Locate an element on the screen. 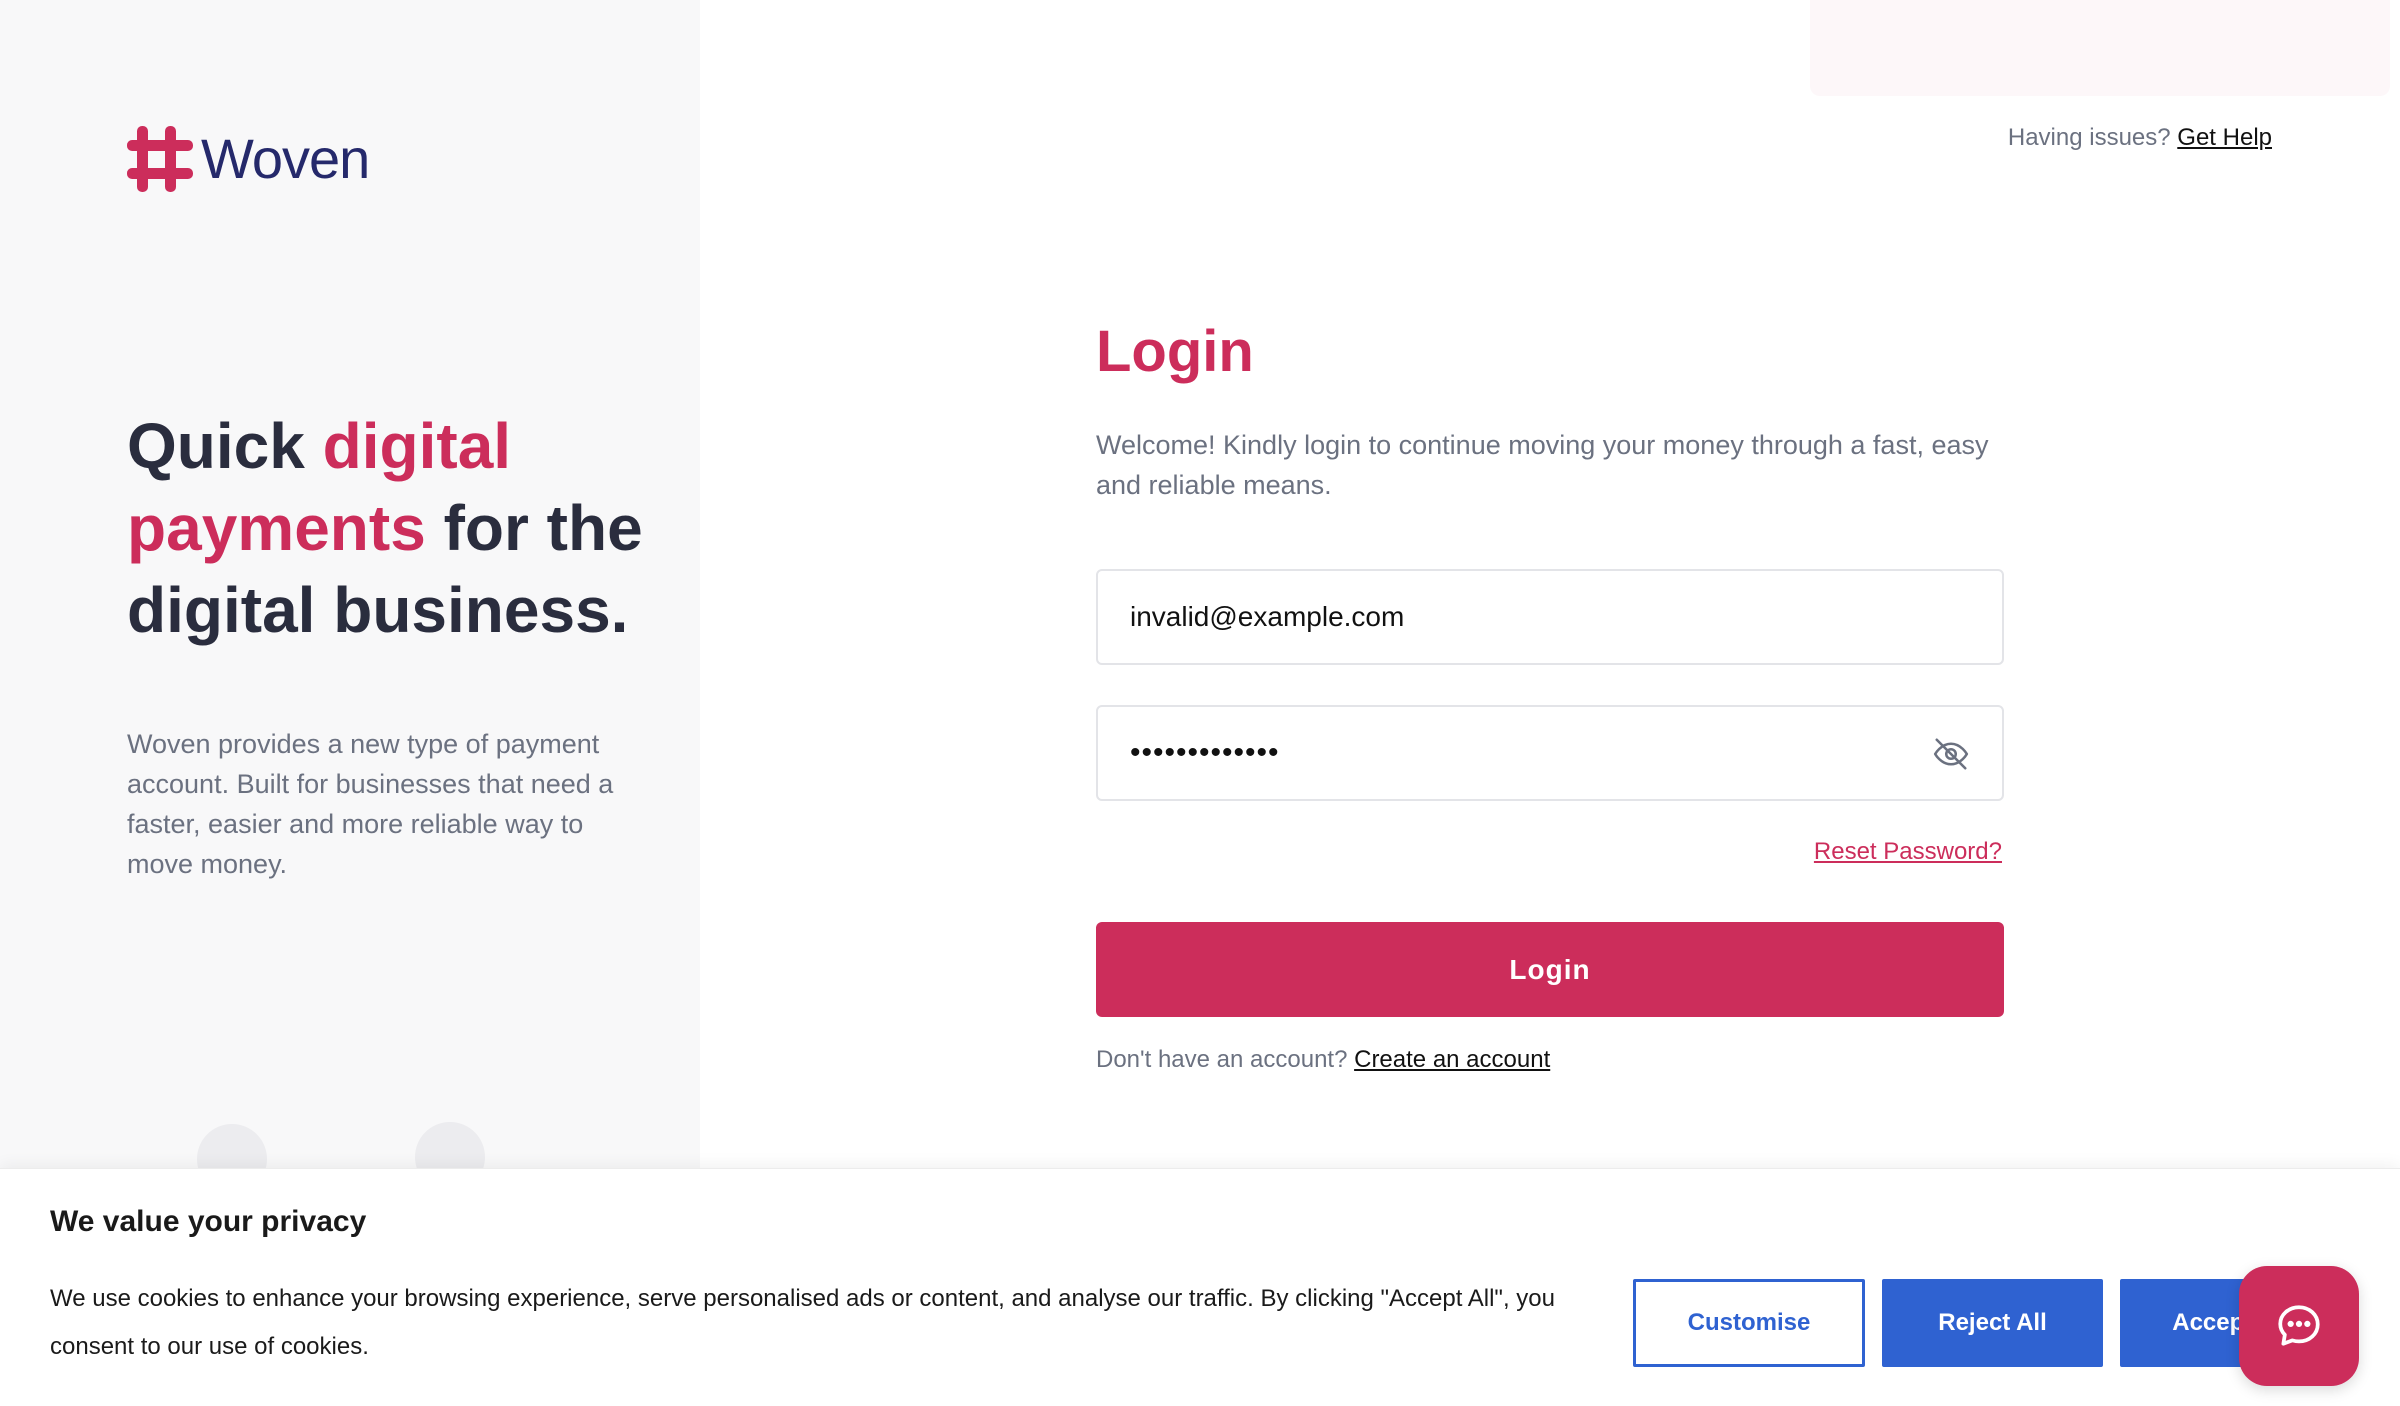  email-input is located at coordinates (1550, 617).